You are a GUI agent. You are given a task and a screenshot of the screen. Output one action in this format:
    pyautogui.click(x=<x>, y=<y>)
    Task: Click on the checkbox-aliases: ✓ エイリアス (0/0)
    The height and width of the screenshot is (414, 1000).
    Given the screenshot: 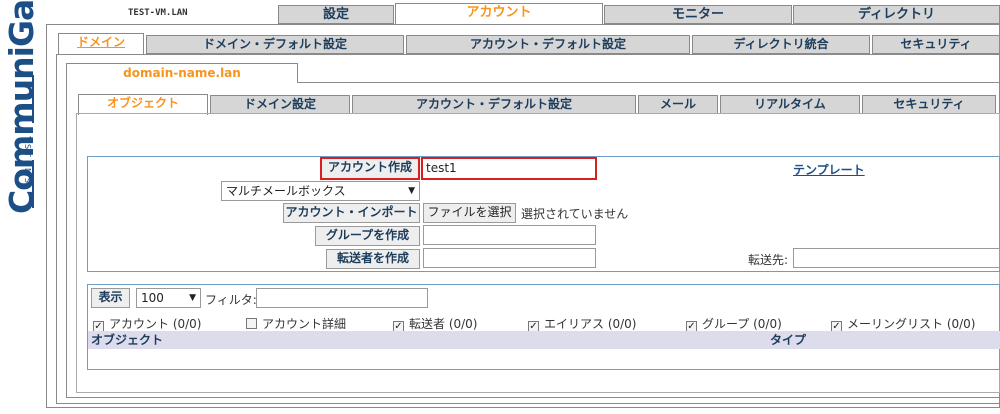 What is the action you would take?
    pyautogui.click(x=582, y=323)
    